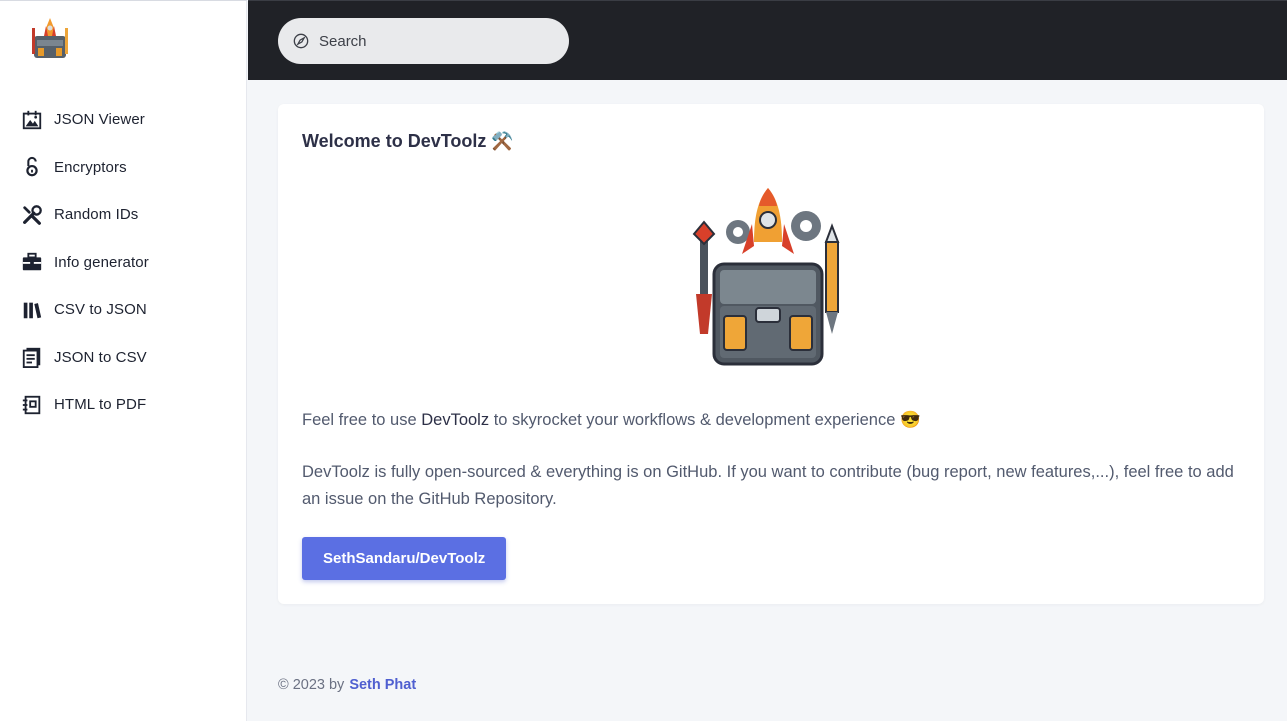 The image size is (1287, 721). What do you see at coordinates (50, 38) in the screenshot?
I see `toolbox-logo-icon` at bounding box center [50, 38].